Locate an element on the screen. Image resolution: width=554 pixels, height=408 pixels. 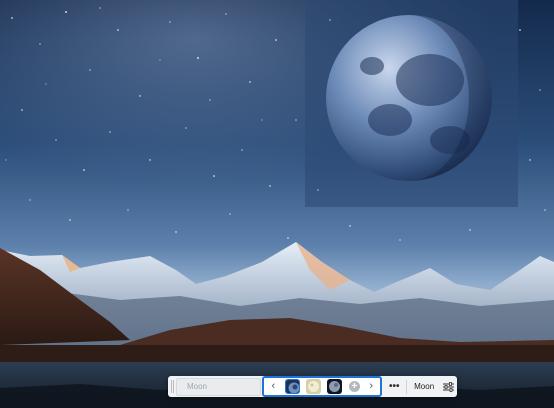
moon-button: Moon is located at coordinates (424, 386).